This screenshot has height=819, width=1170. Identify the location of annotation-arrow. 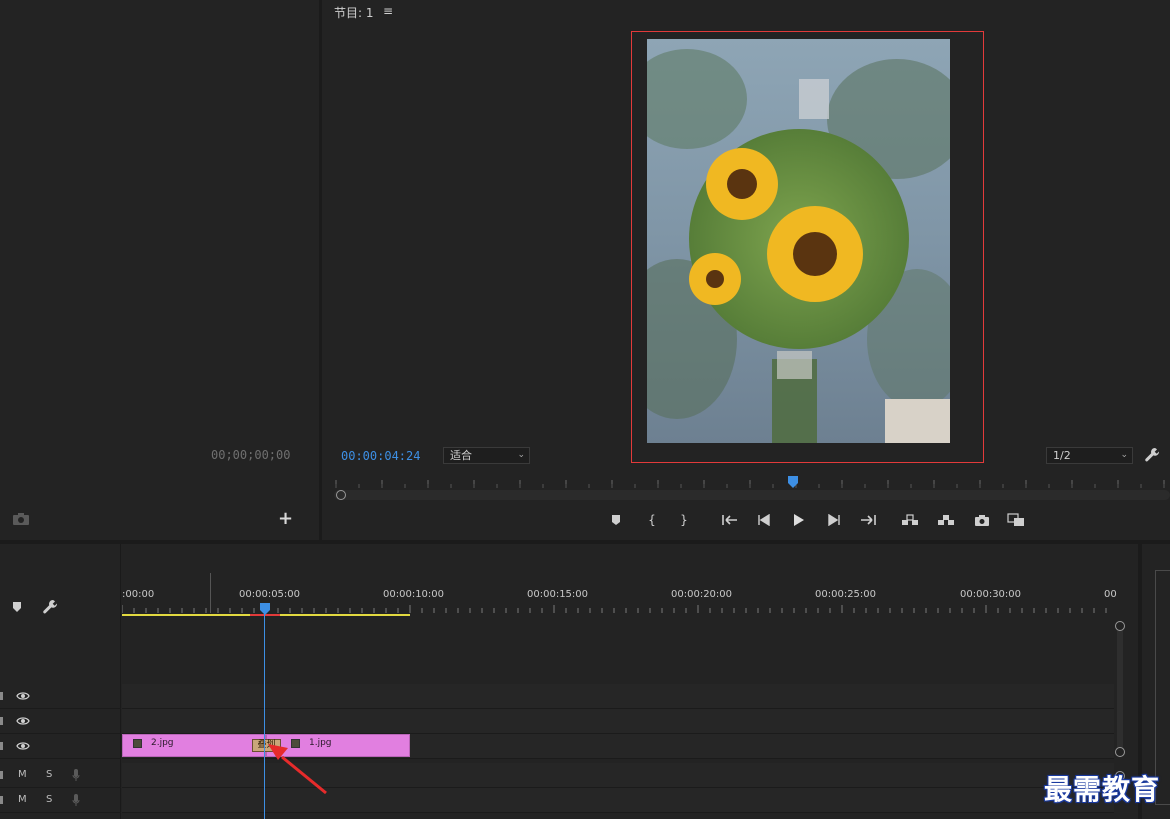
(297, 769).